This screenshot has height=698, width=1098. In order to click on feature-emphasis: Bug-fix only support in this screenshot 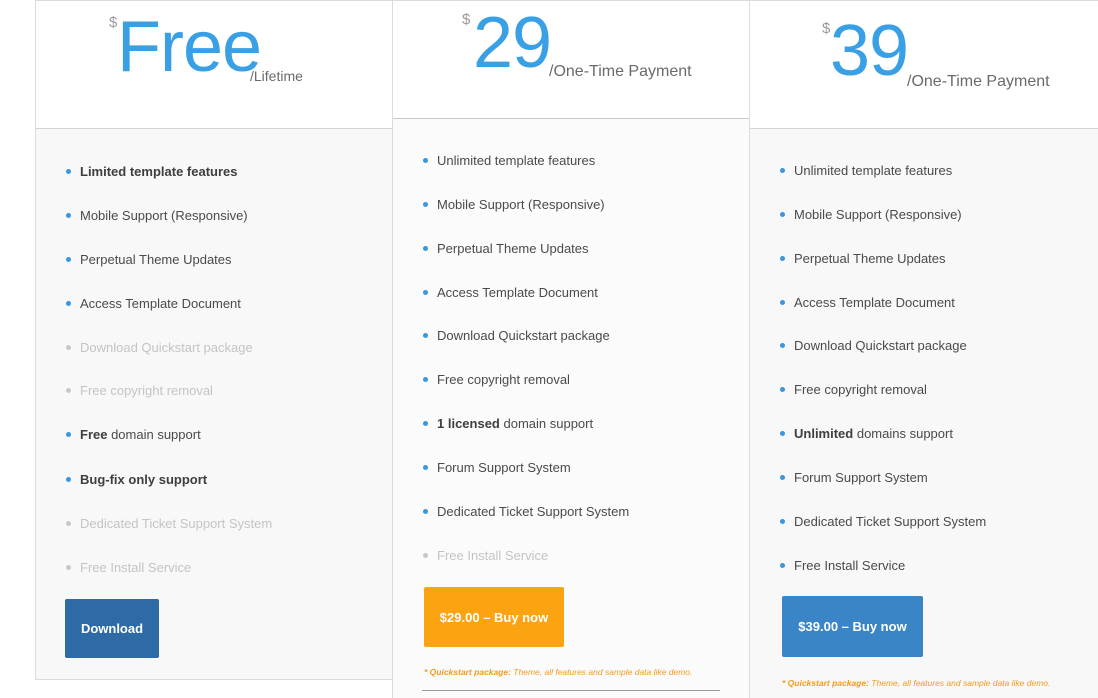, I will do `click(144, 479)`.